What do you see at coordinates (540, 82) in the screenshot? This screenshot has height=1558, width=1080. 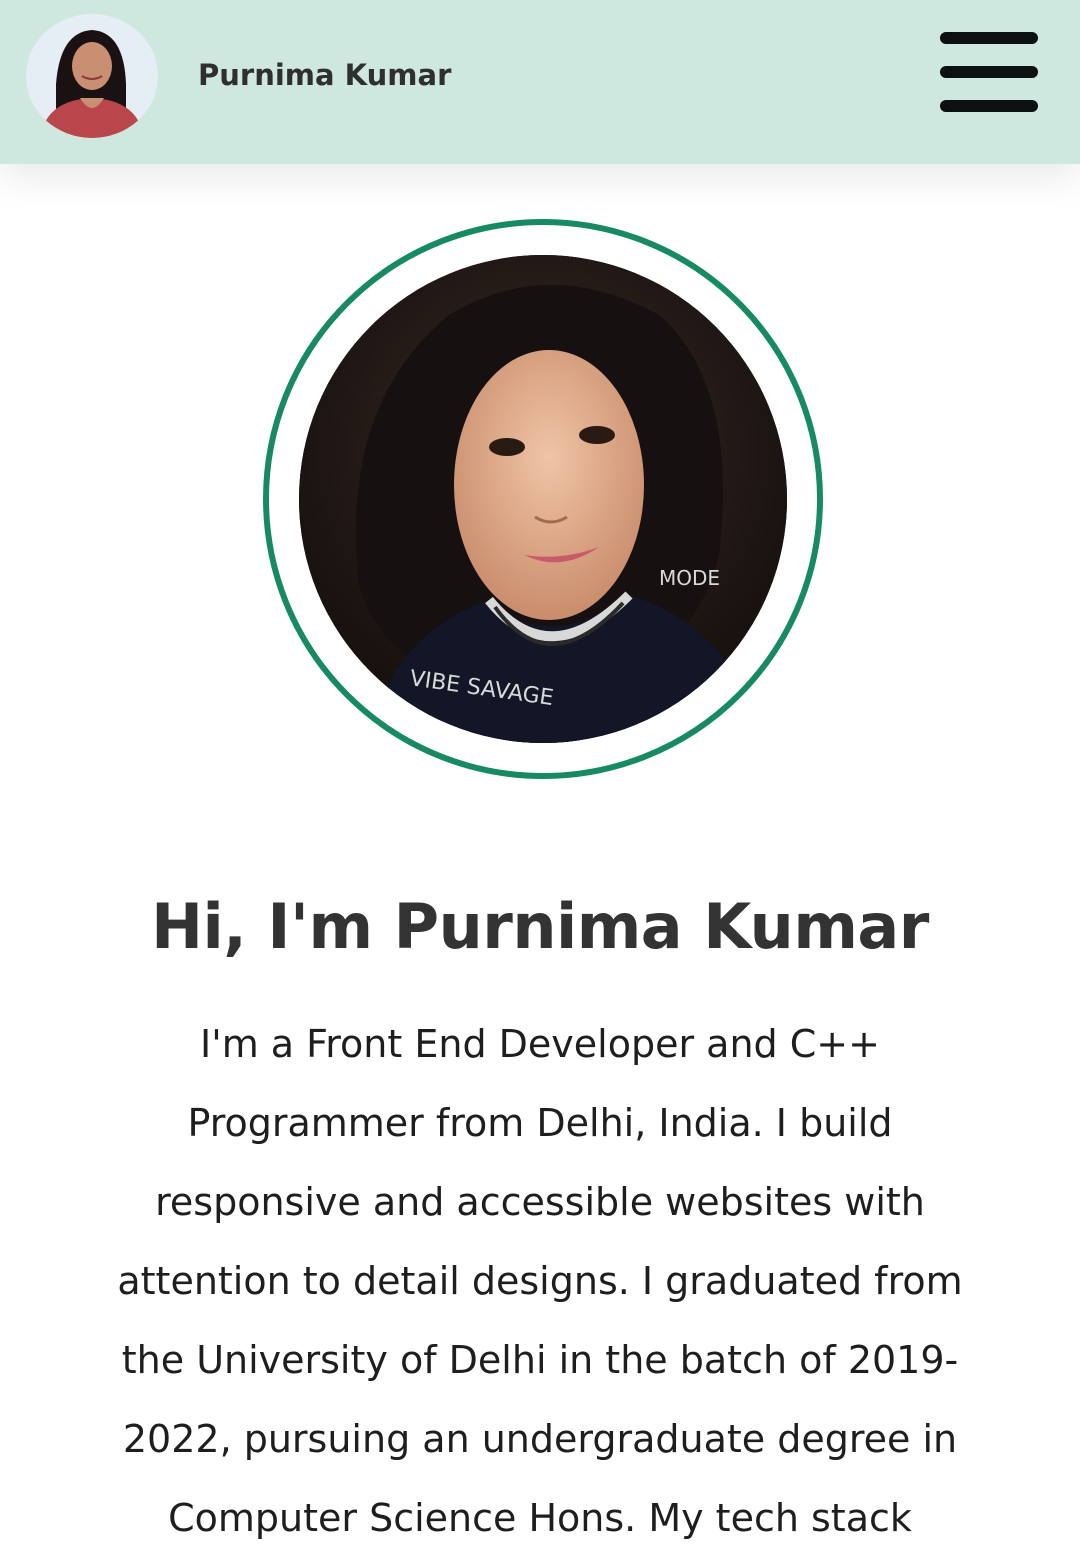 I see `top-navbar: Purnima Kumar` at bounding box center [540, 82].